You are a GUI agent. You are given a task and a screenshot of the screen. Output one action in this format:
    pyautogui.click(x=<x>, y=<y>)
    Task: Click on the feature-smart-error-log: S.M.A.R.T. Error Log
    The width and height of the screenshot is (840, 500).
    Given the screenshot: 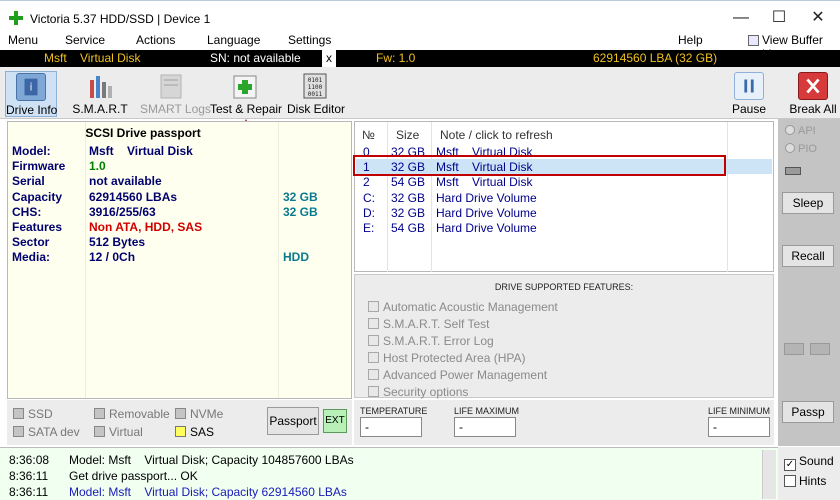 What is the action you would take?
    pyautogui.click(x=431, y=341)
    